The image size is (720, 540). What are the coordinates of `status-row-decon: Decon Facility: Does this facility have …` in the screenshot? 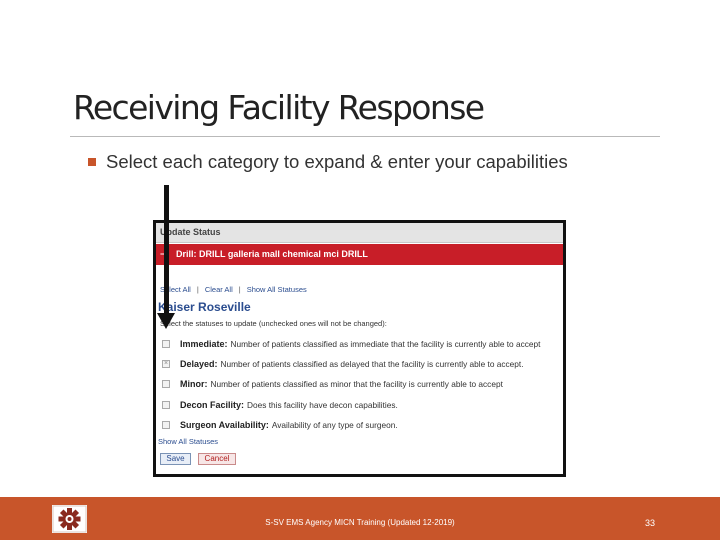 It's located at (280, 405).